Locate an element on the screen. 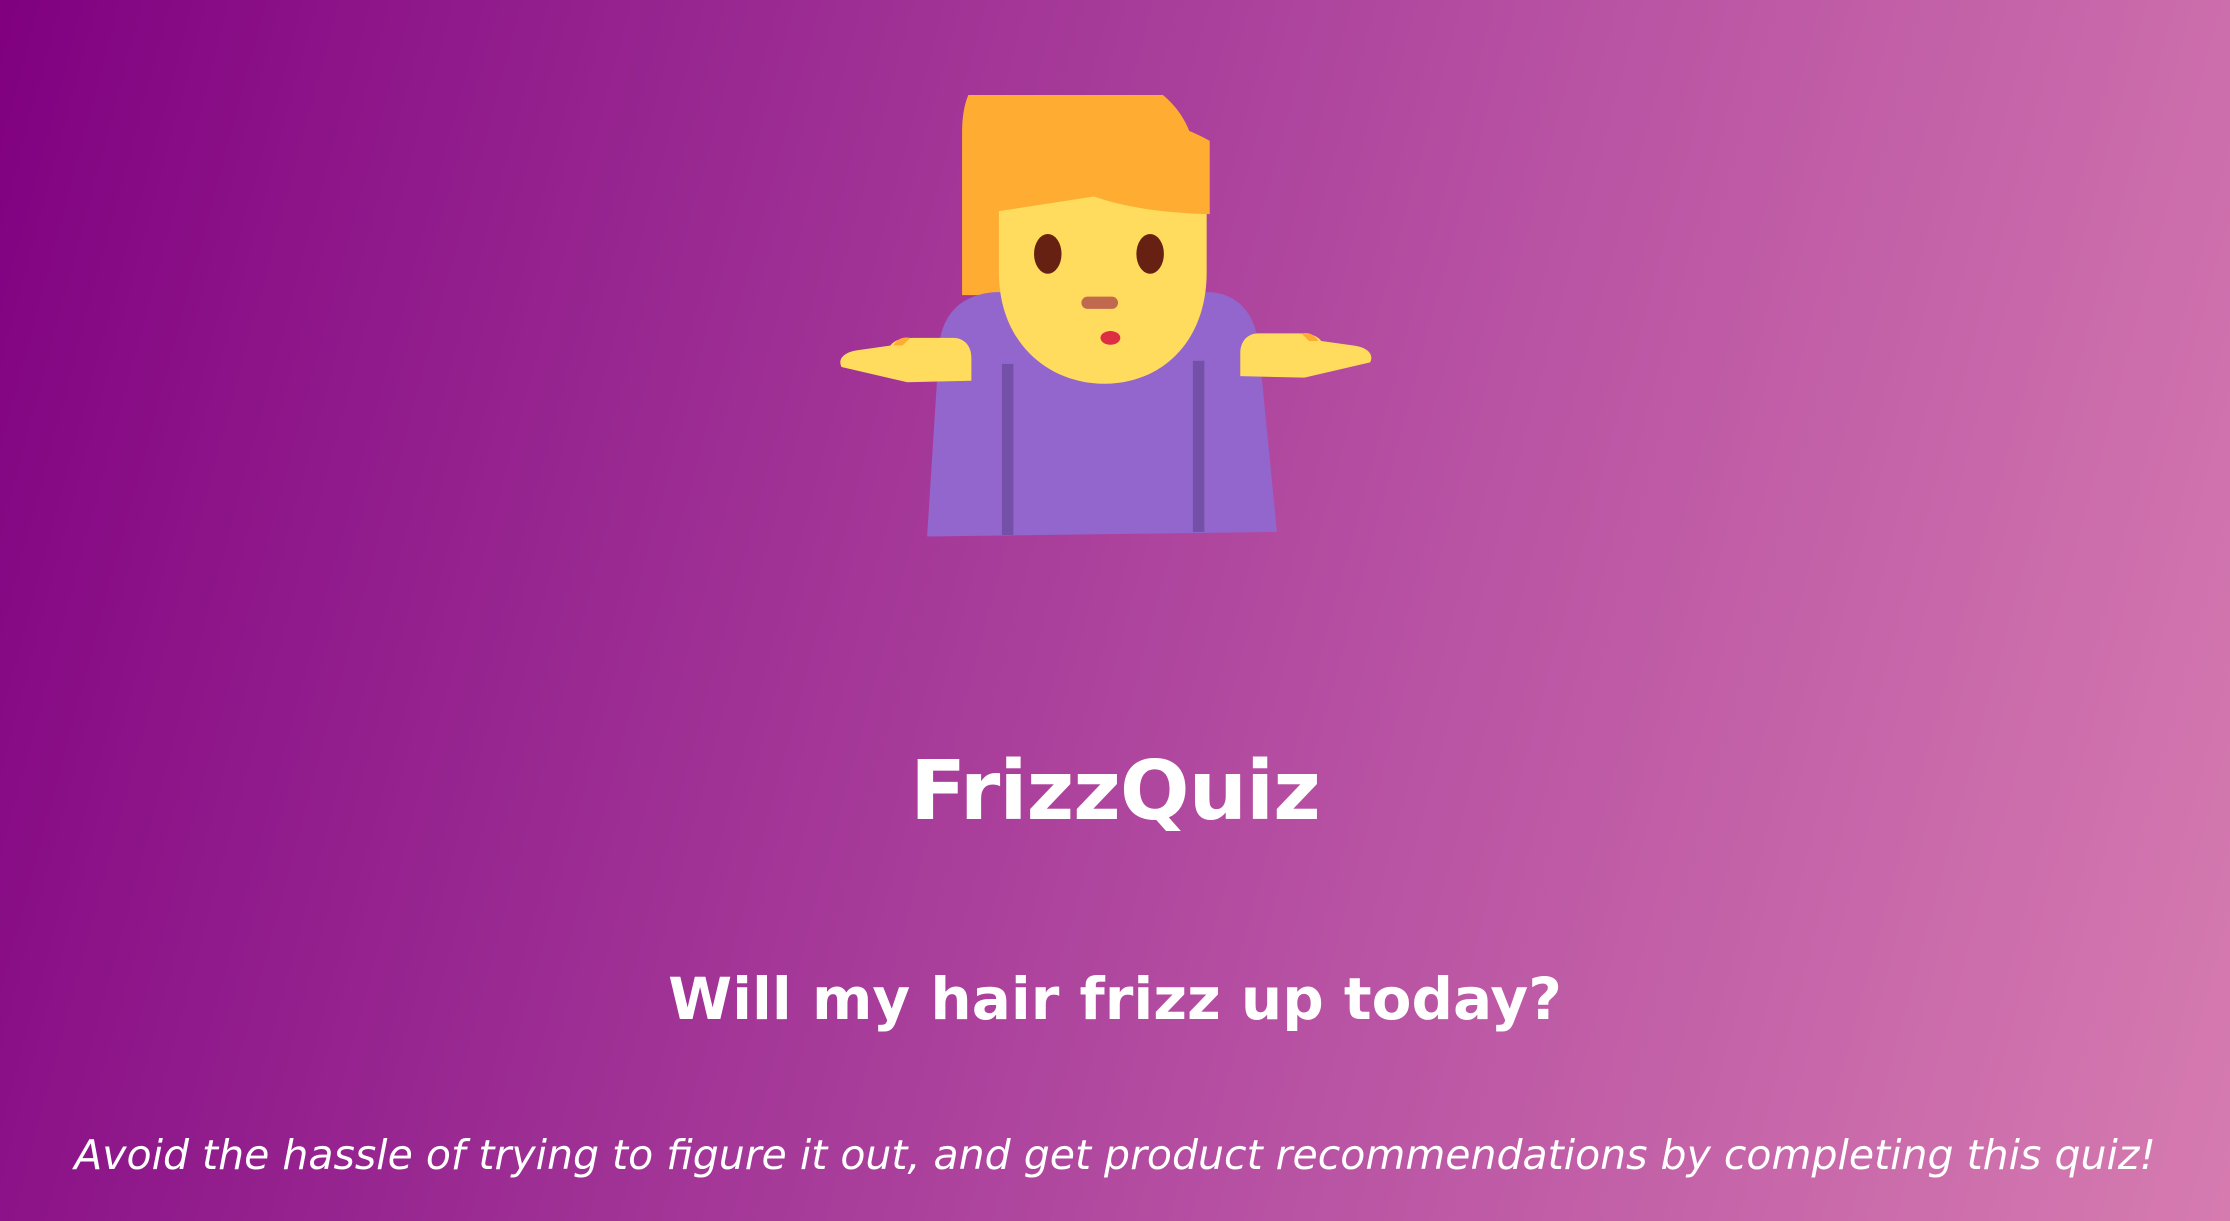 The width and height of the screenshot is (2230, 1221). headline: Will my hair frizz up today? is located at coordinates (1115, 999).